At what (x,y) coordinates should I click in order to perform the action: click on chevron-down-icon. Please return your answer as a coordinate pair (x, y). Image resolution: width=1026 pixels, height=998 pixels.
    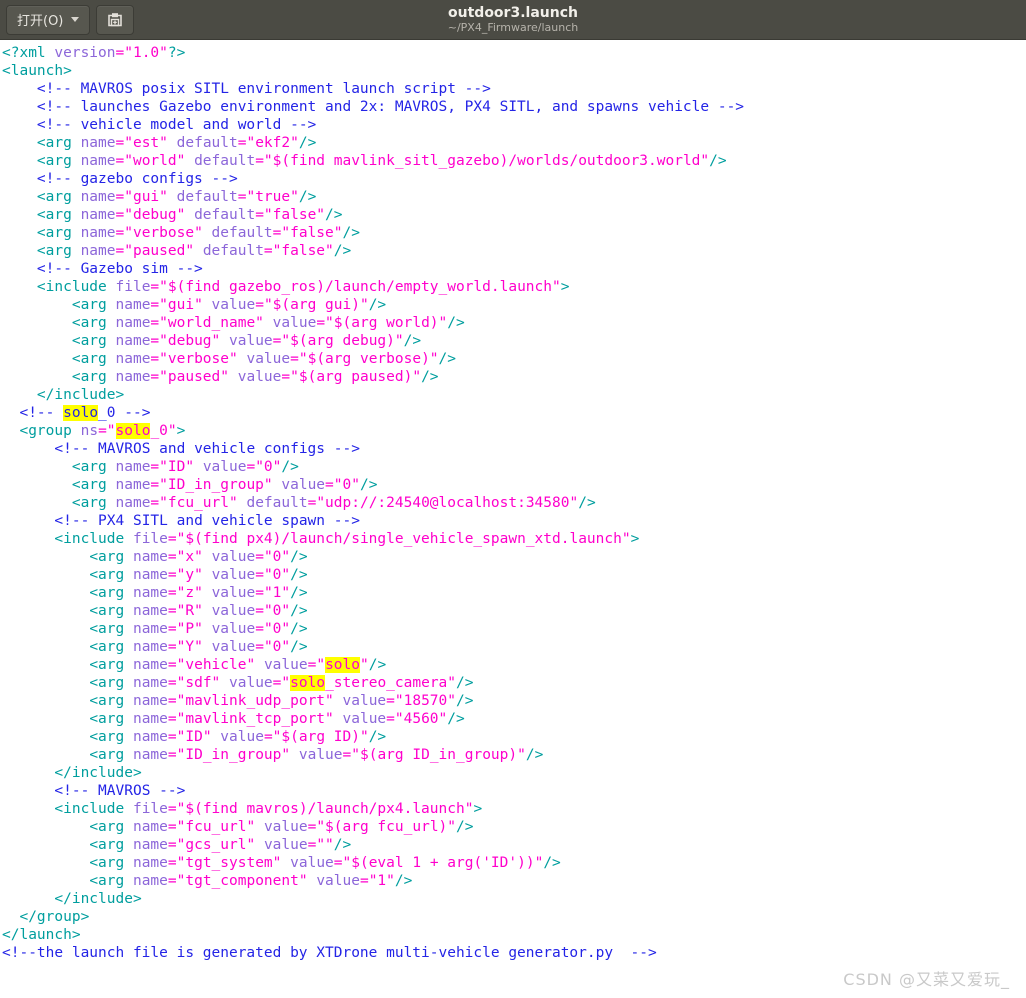
    Looking at the image, I should click on (75, 19).